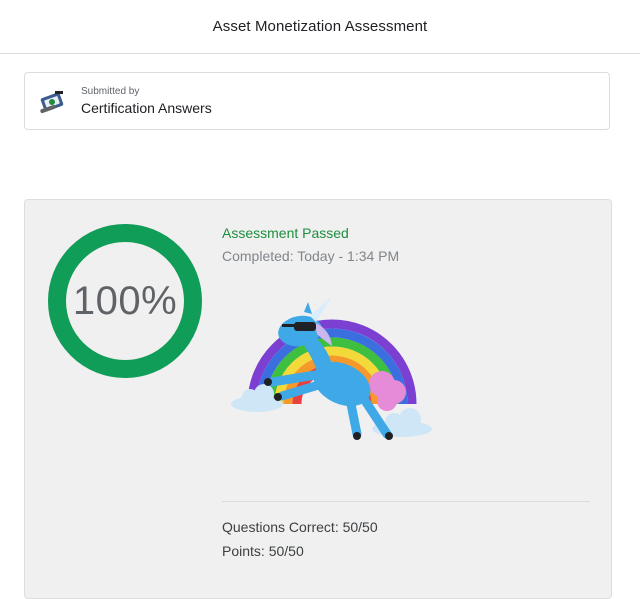 The image size is (640, 599). What do you see at coordinates (300, 527) in the screenshot?
I see `questions-correct: Questions Correct: 50/50` at bounding box center [300, 527].